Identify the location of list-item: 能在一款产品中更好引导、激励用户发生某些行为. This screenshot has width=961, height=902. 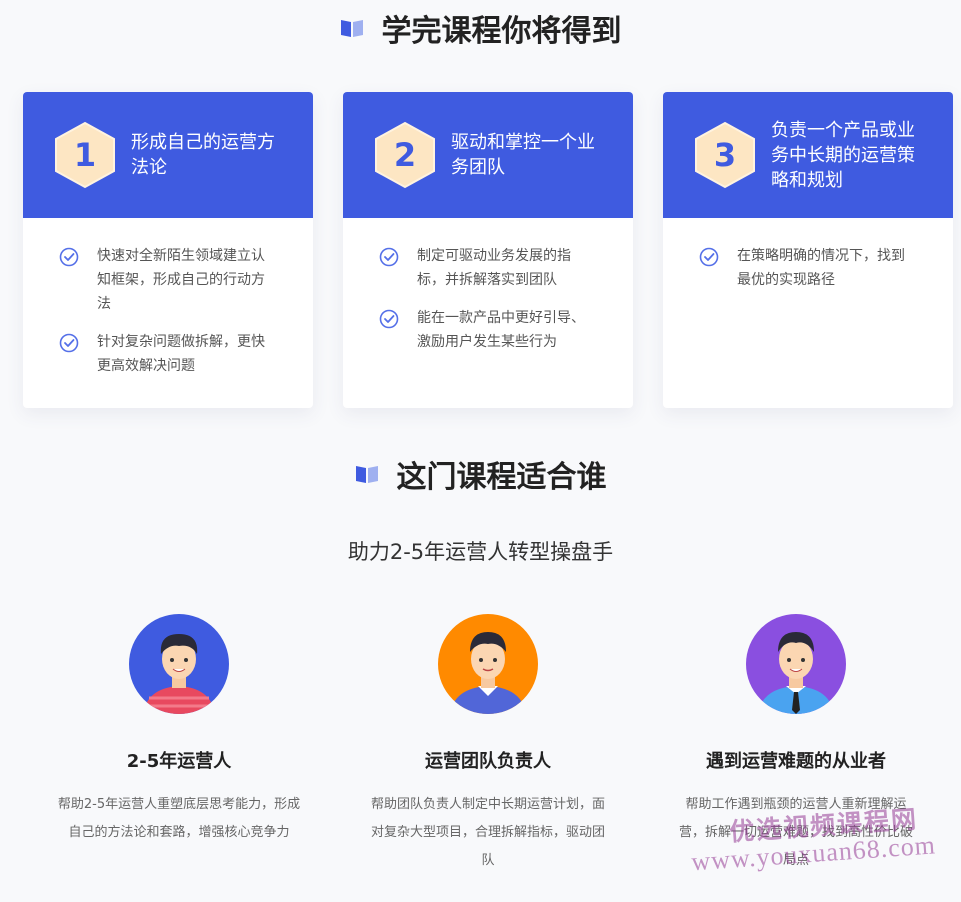
(491, 330).